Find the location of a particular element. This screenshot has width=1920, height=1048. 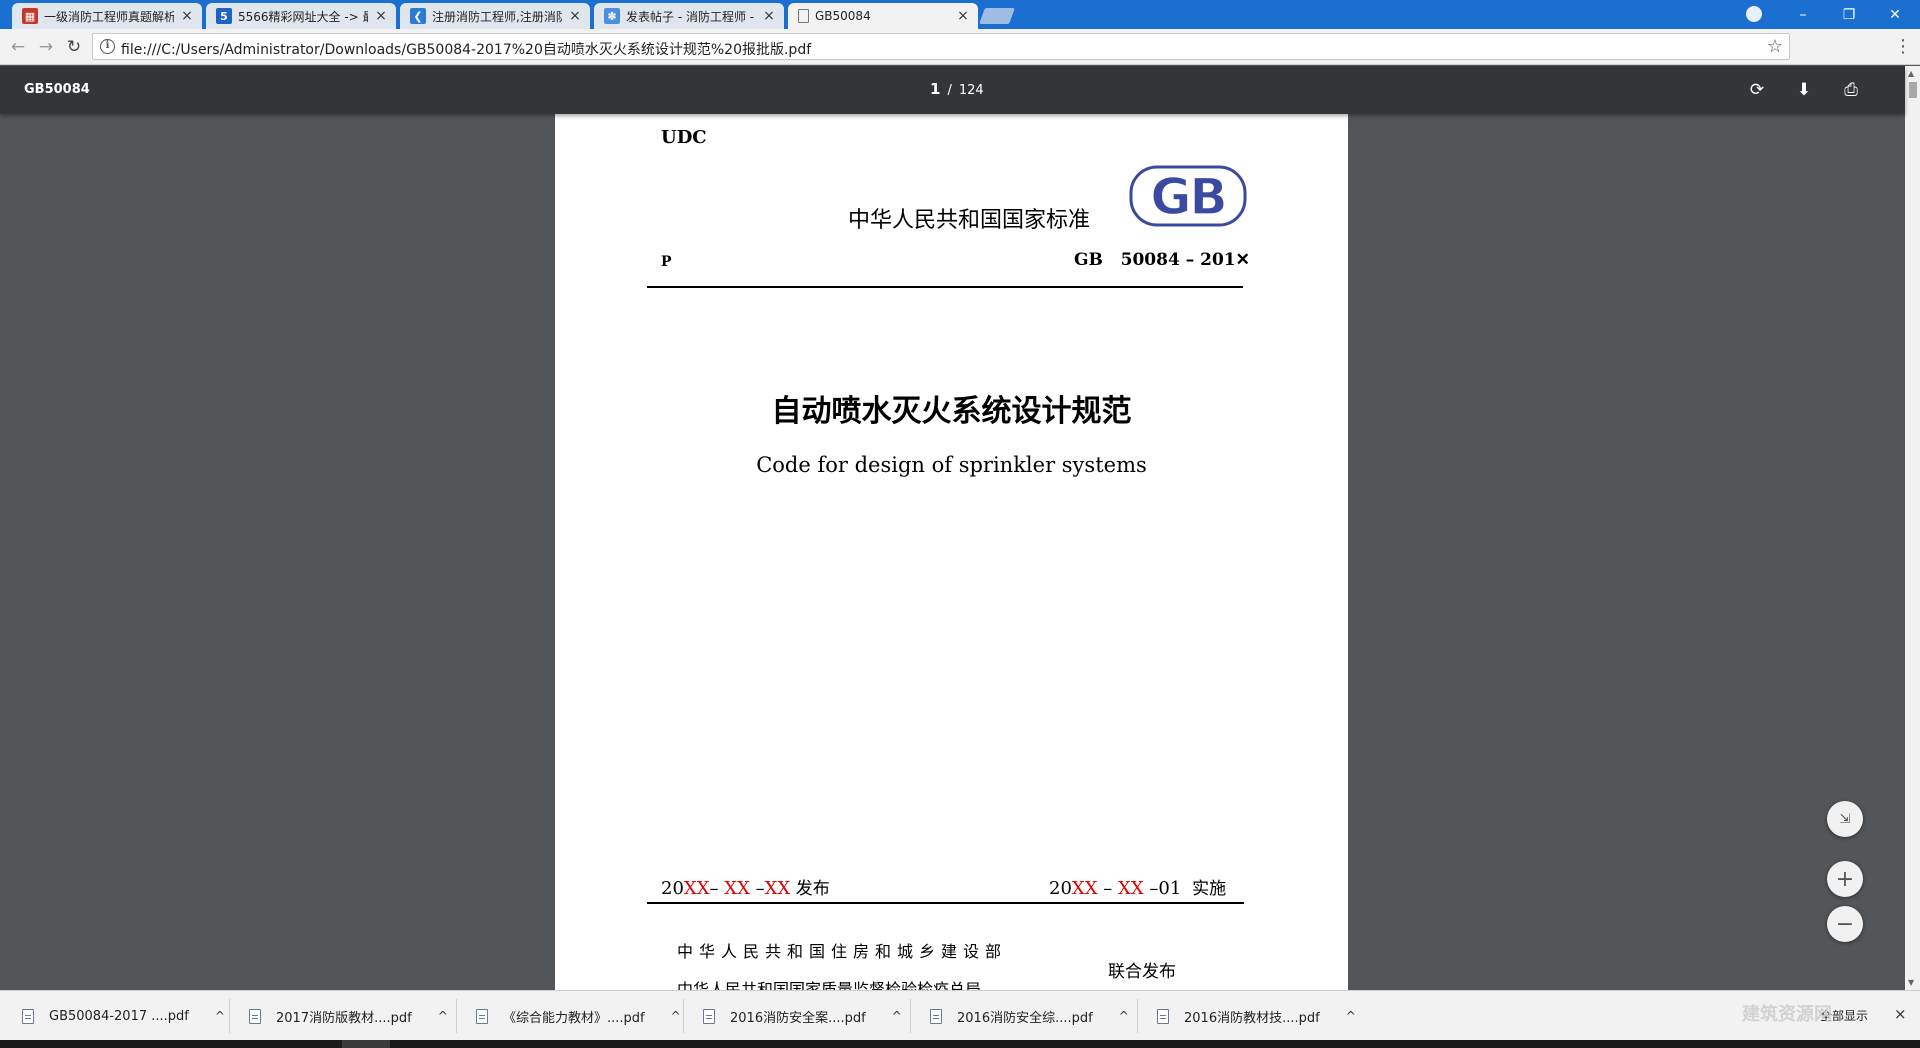

page-indicator: 1 / 124 is located at coordinates (957, 89).